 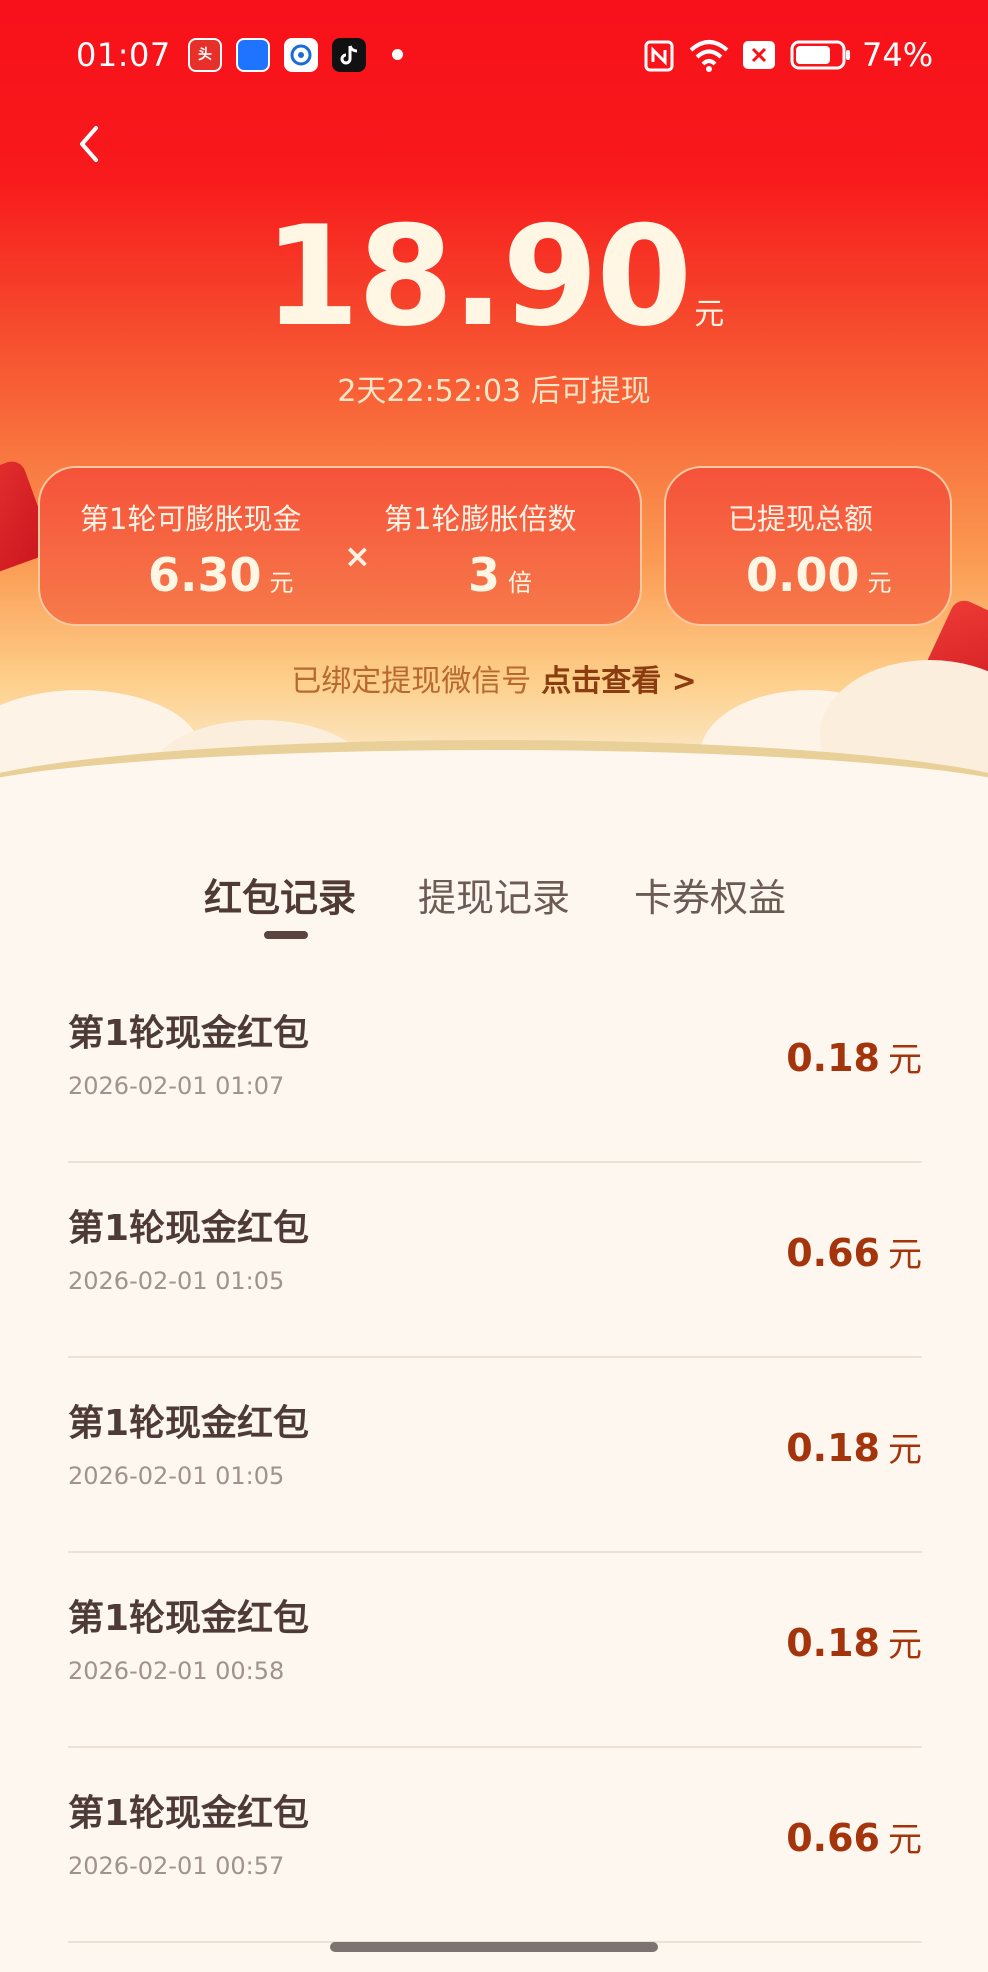 What do you see at coordinates (495, 1260) in the screenshot?
I see `record-row: 第1轮现金红包 2026-02-01 01:05 0.66 元` at bounding box center [495, 1260].